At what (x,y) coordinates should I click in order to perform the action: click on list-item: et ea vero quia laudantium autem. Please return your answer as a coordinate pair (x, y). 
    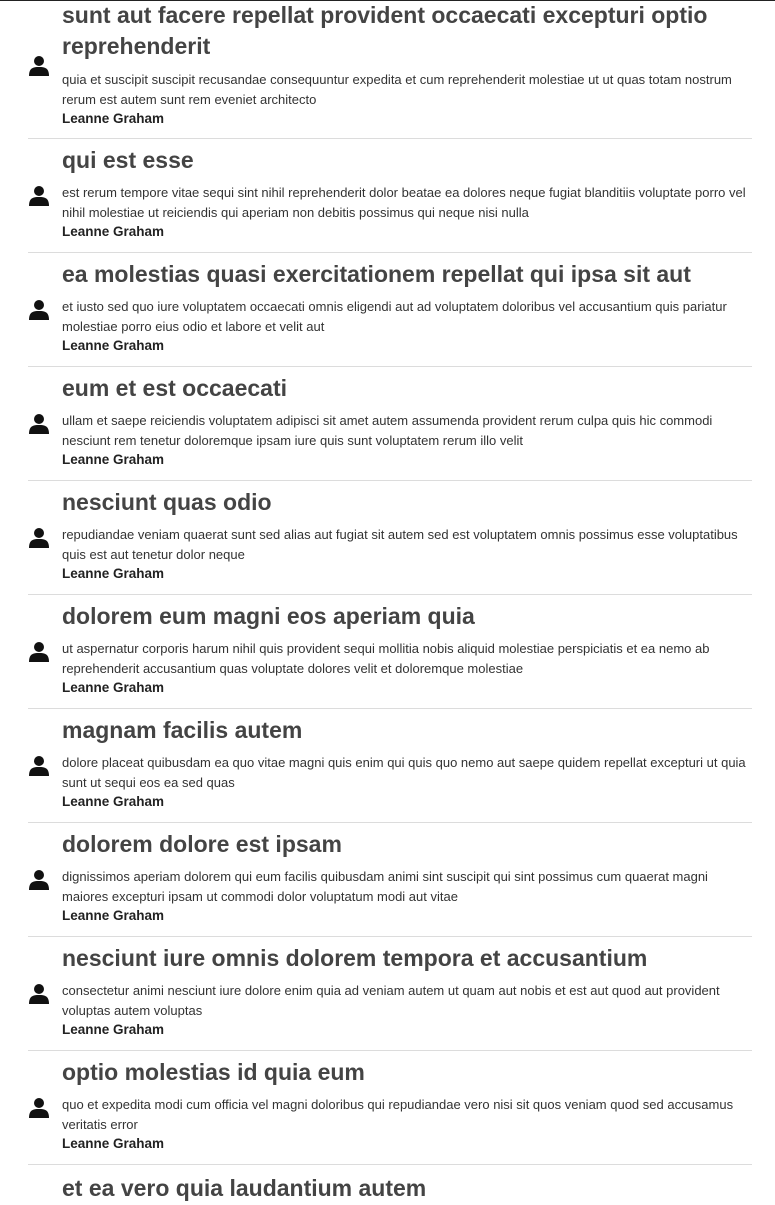
    Looking at the image, I should click on (390, 1185).